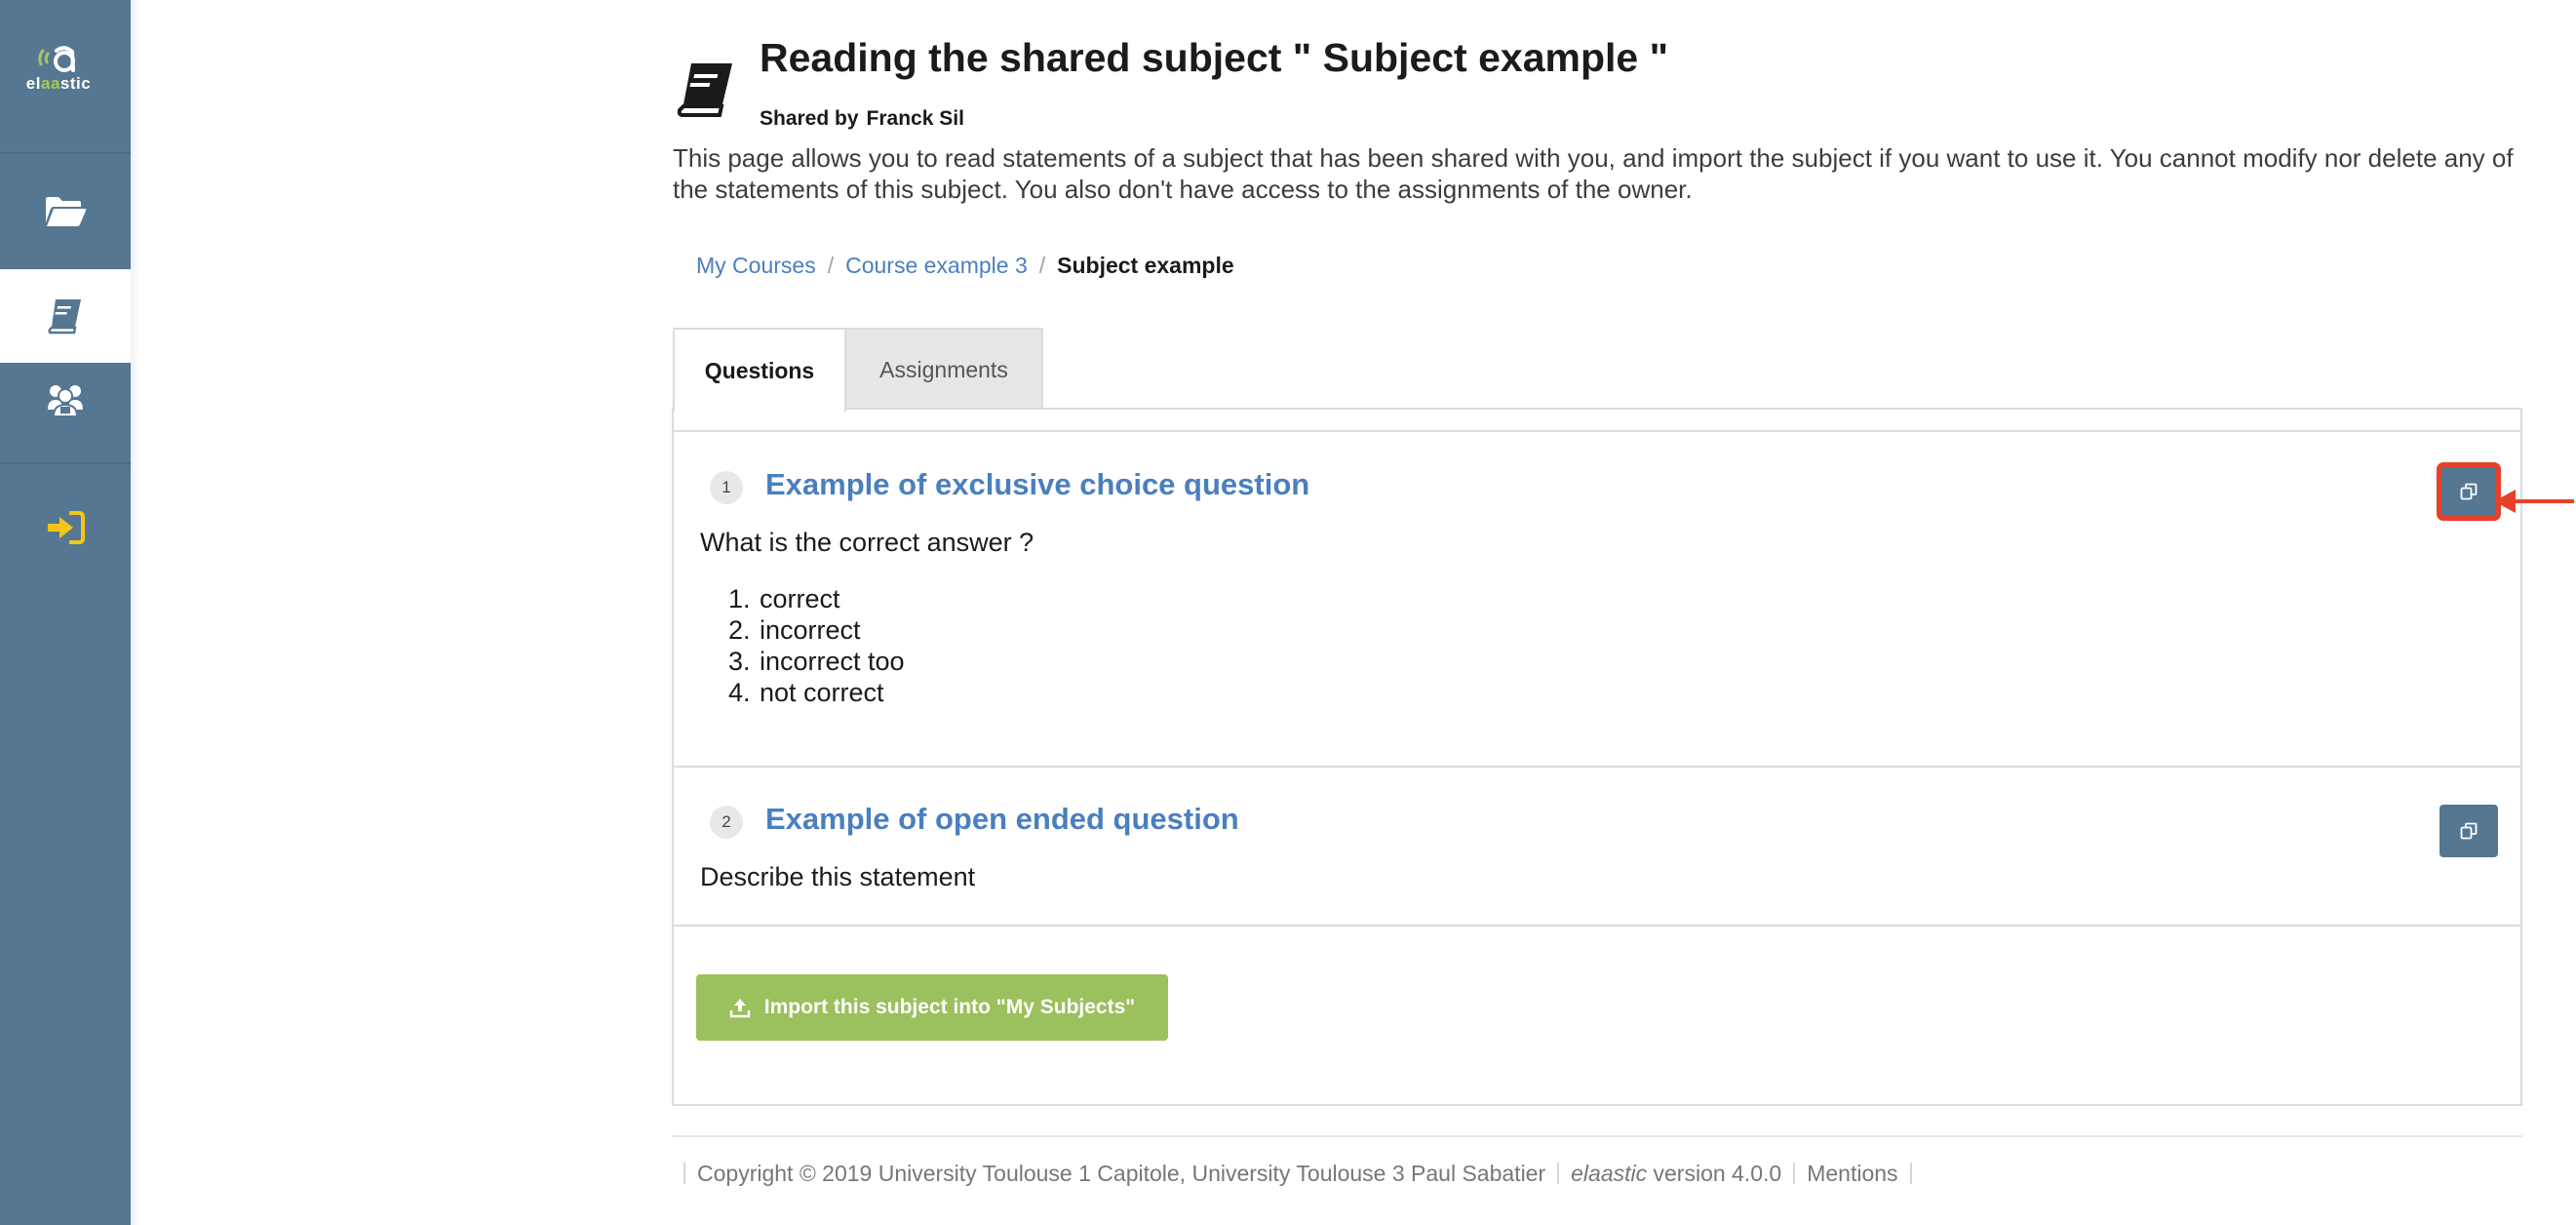  I want to click on footer-divider, so click(1597, 1136).